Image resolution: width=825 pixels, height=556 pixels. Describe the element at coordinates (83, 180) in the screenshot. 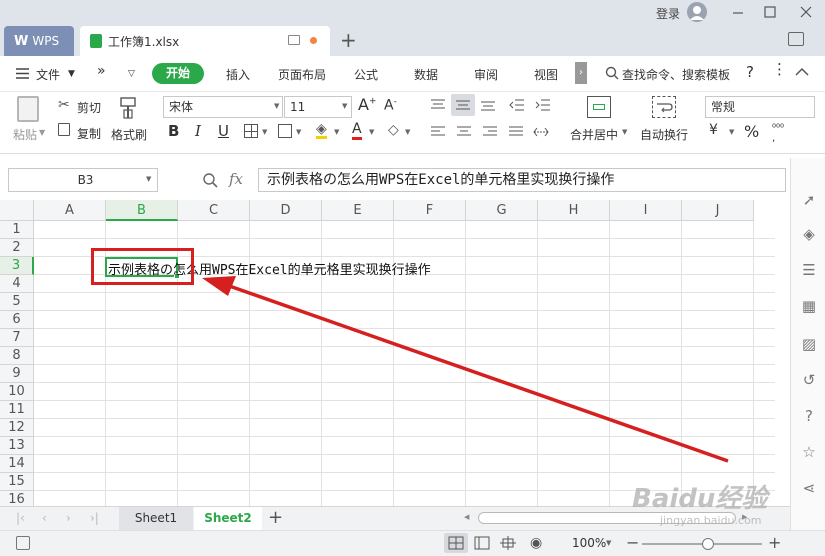

I see `name-box: B3` at that location.